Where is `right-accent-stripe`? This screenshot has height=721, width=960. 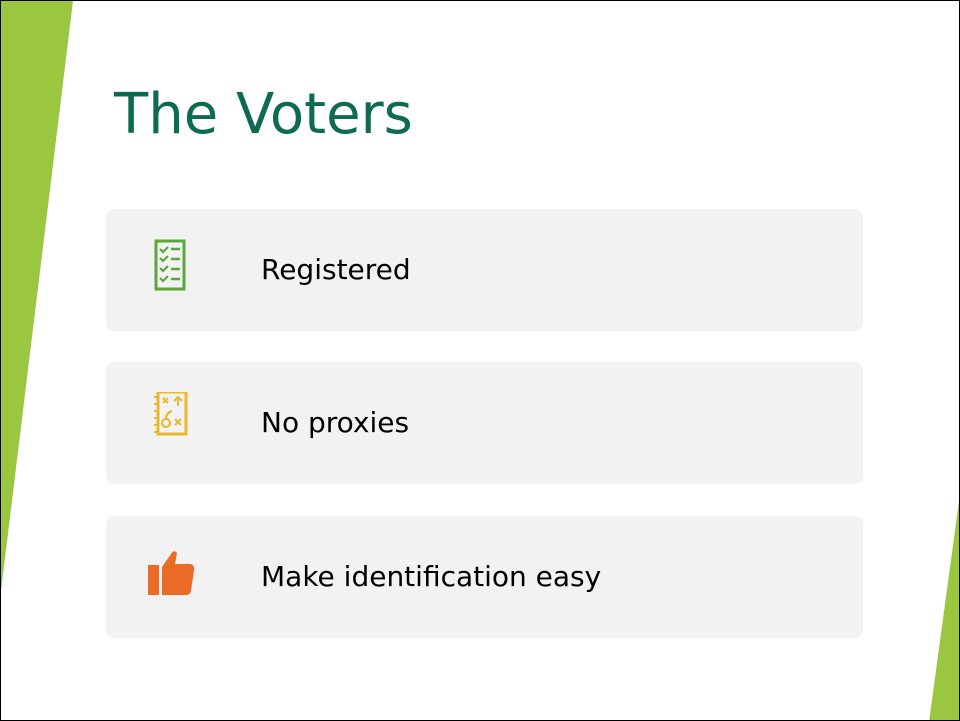 right-accent-stripe is located at coordinates (944, 610).